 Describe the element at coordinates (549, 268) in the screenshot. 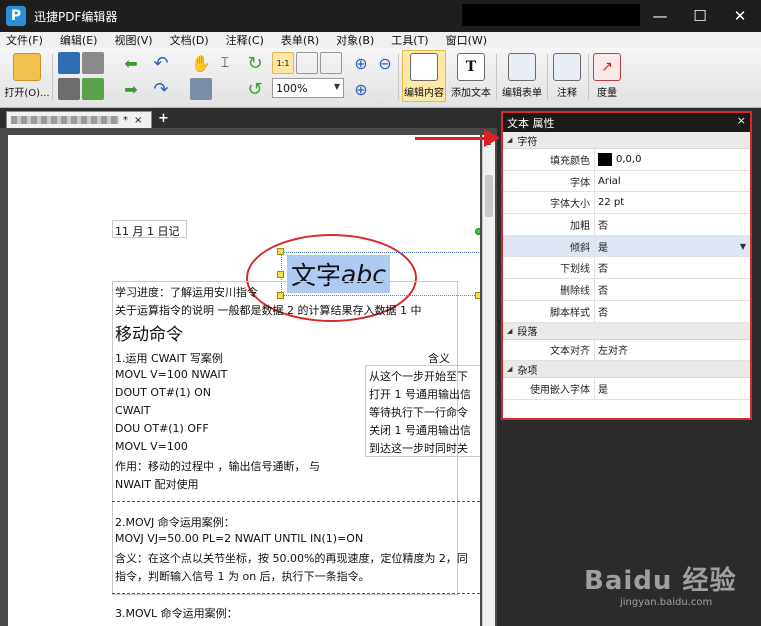

I see `property-name: 下划线` at that location.